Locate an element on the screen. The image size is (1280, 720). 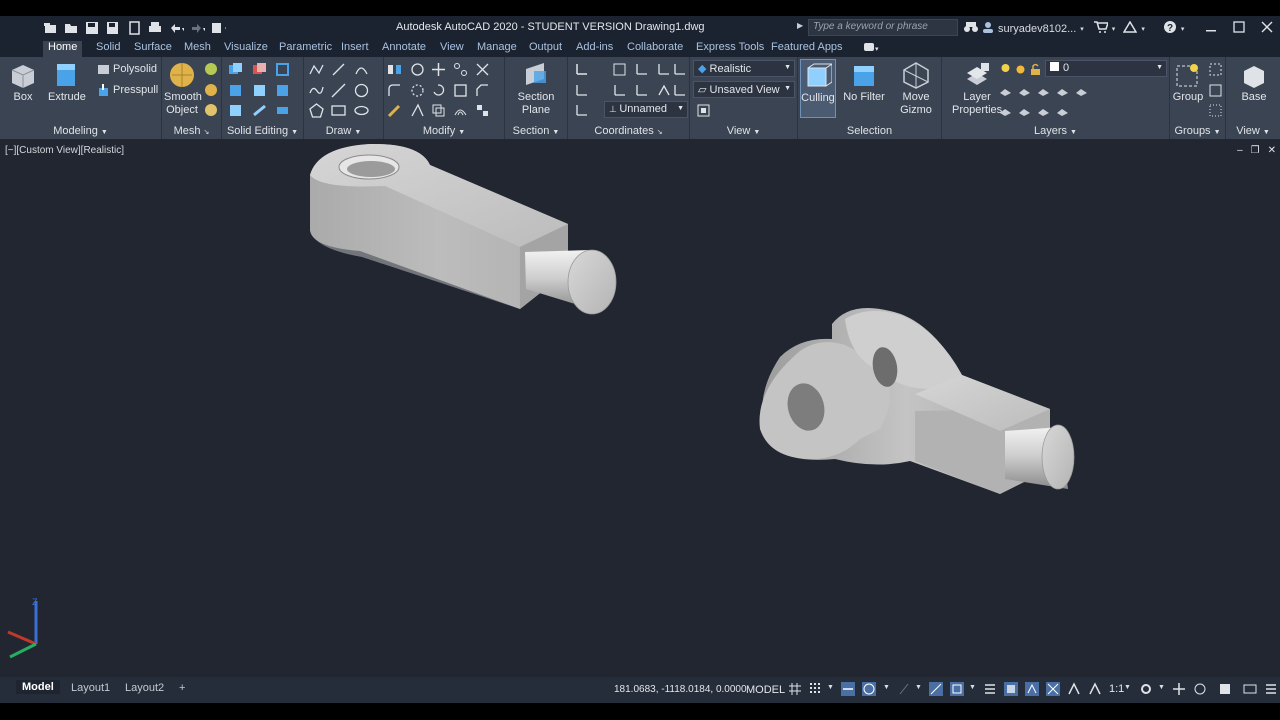
smooth-object-button: Smooth Object is located at coordinates (183, 89).